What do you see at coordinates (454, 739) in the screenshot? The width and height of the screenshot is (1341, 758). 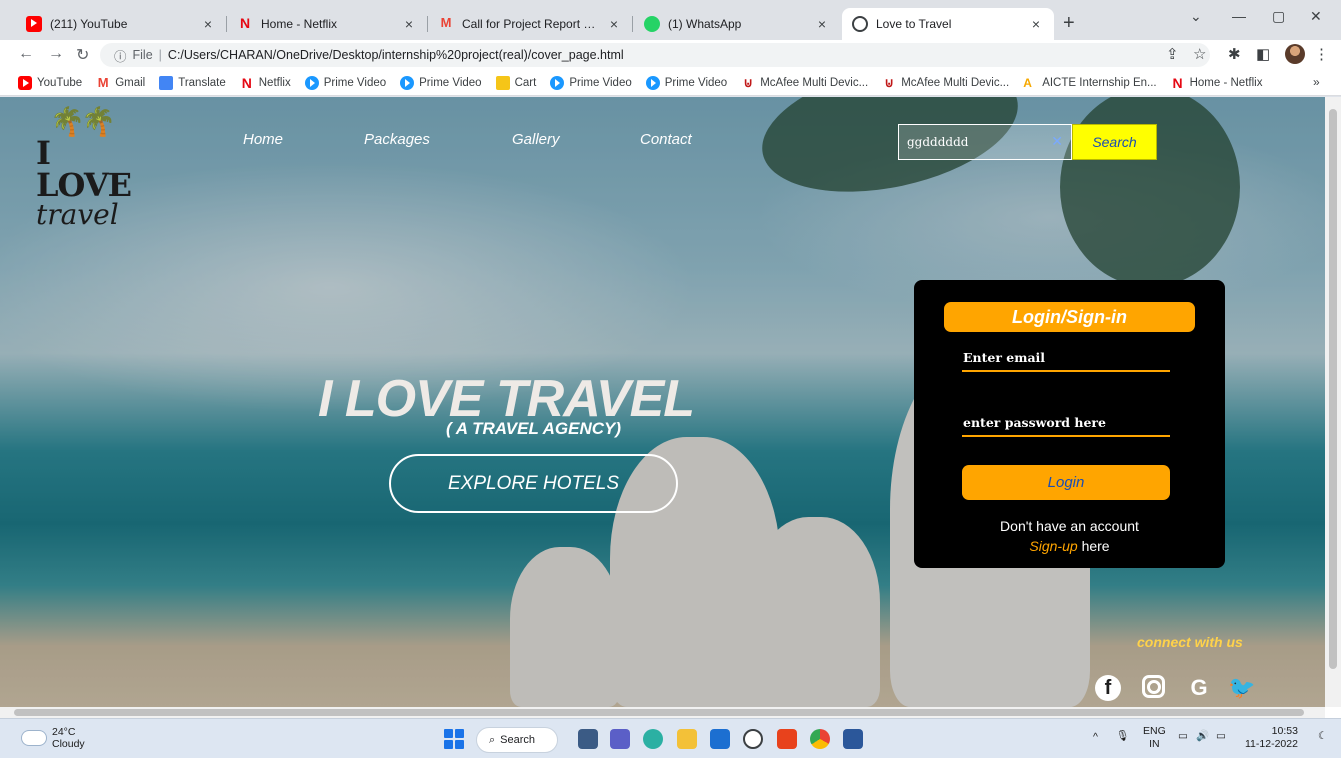 I see `start-button` at bounding box center [454, 739].